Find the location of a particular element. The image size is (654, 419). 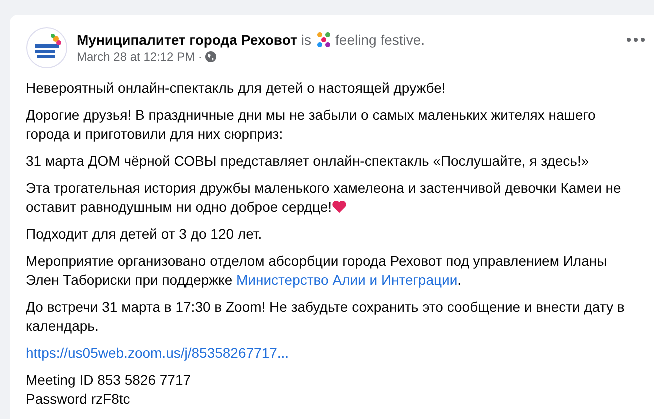

confetti-icon is located at coordinates (324, 40).